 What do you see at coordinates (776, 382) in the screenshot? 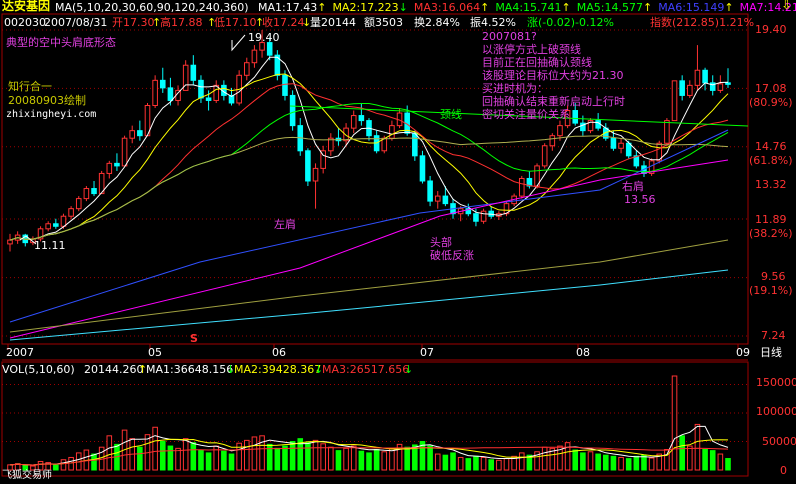
I see `vol-tick-1: 150000` at bounding box center [776, 382].